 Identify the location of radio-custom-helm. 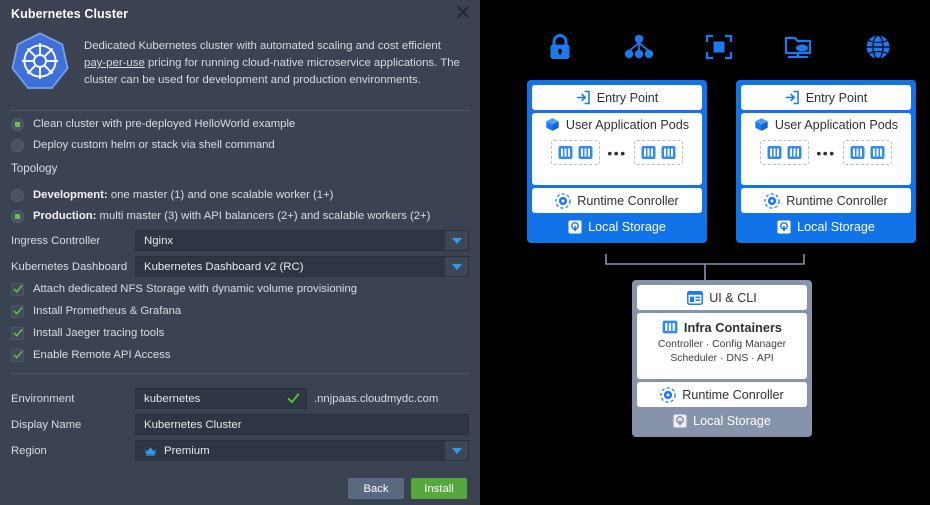
(17, 145).